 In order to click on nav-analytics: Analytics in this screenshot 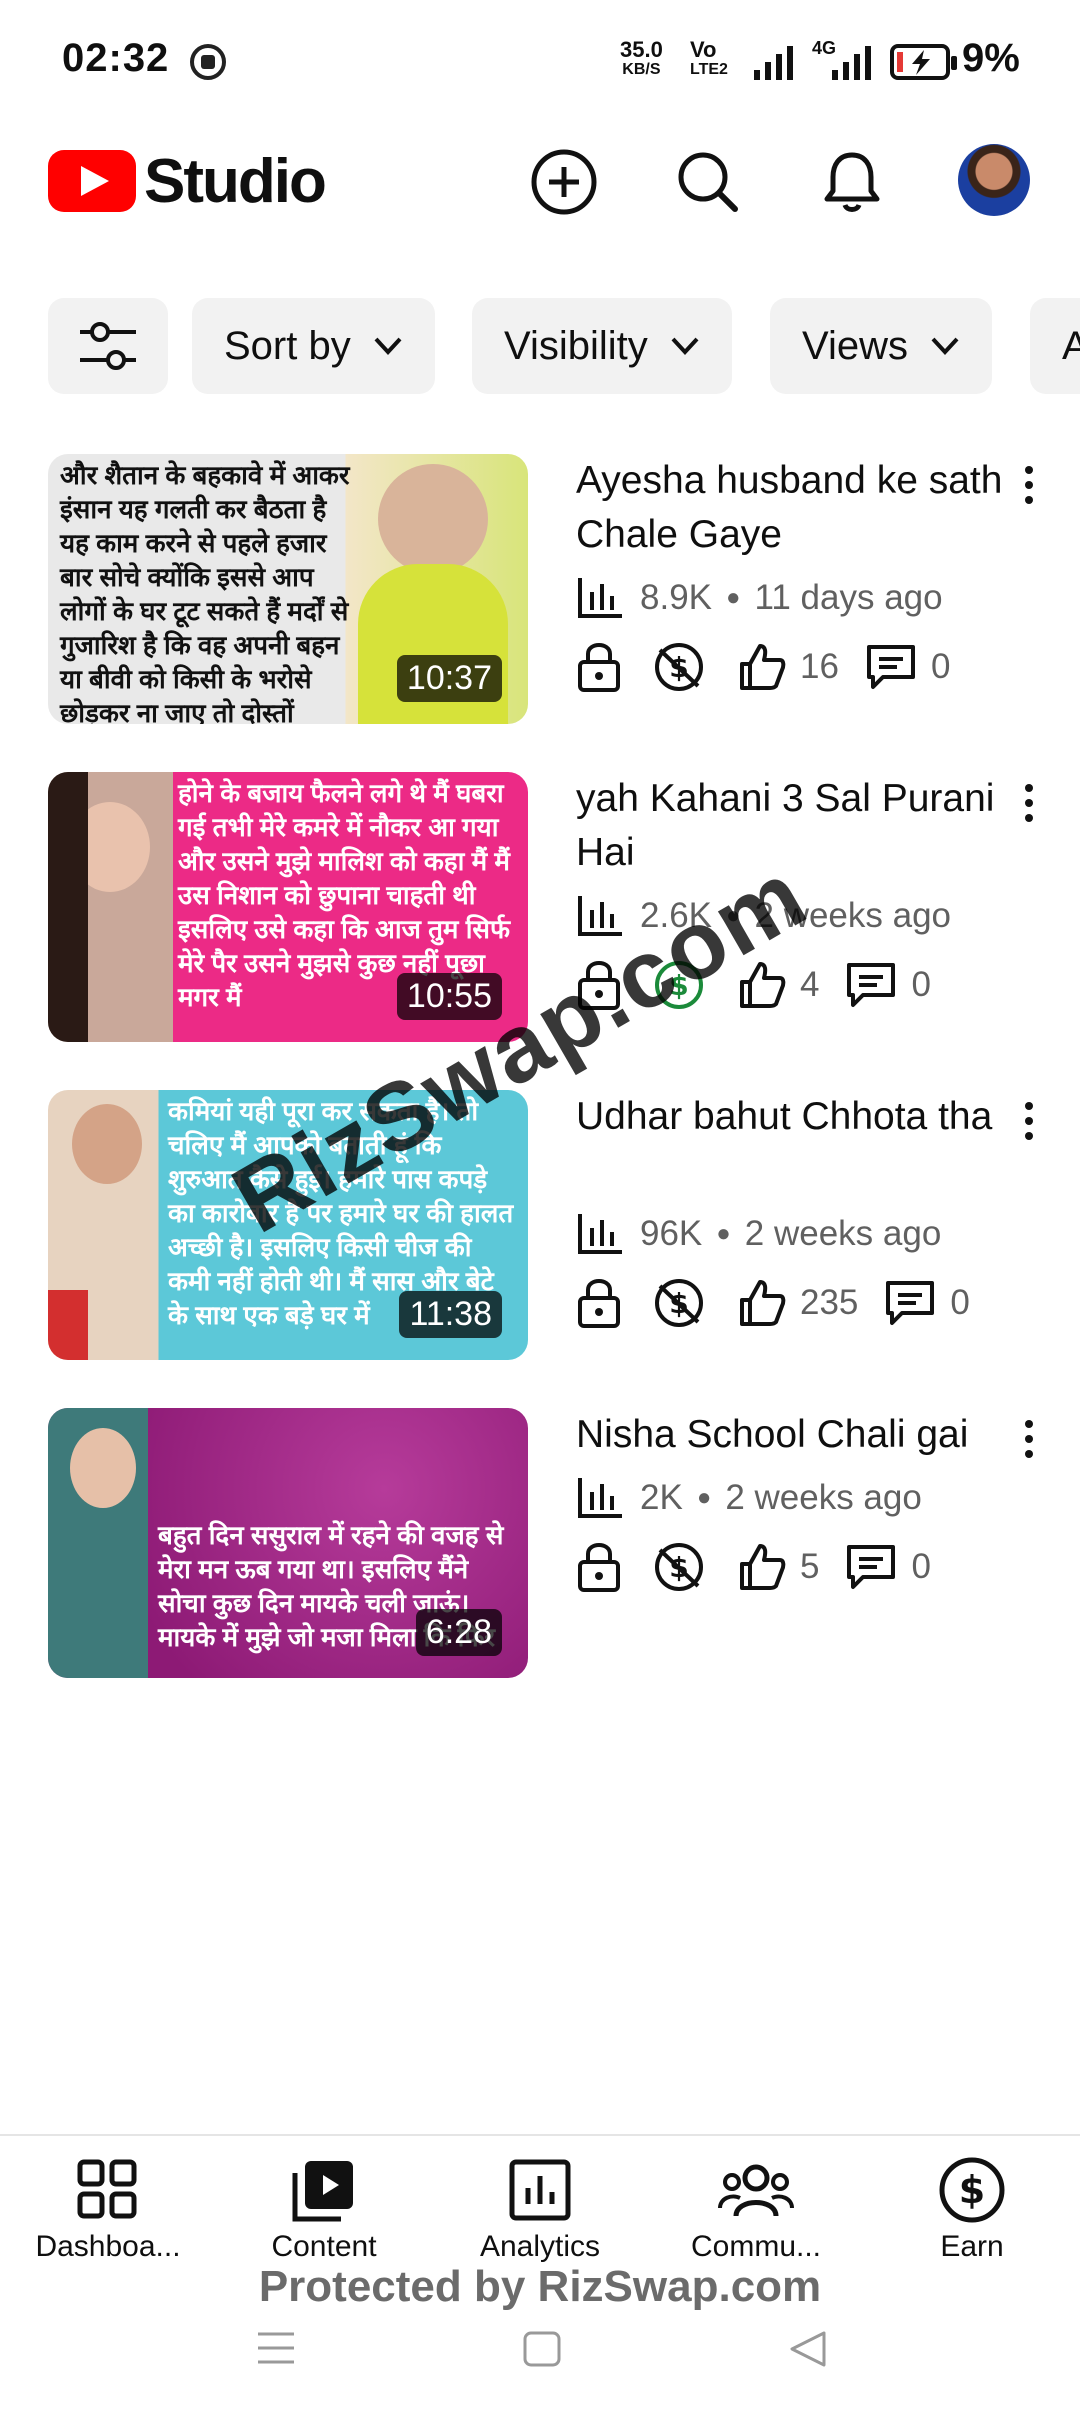, I will do `click(540, 2207)`.